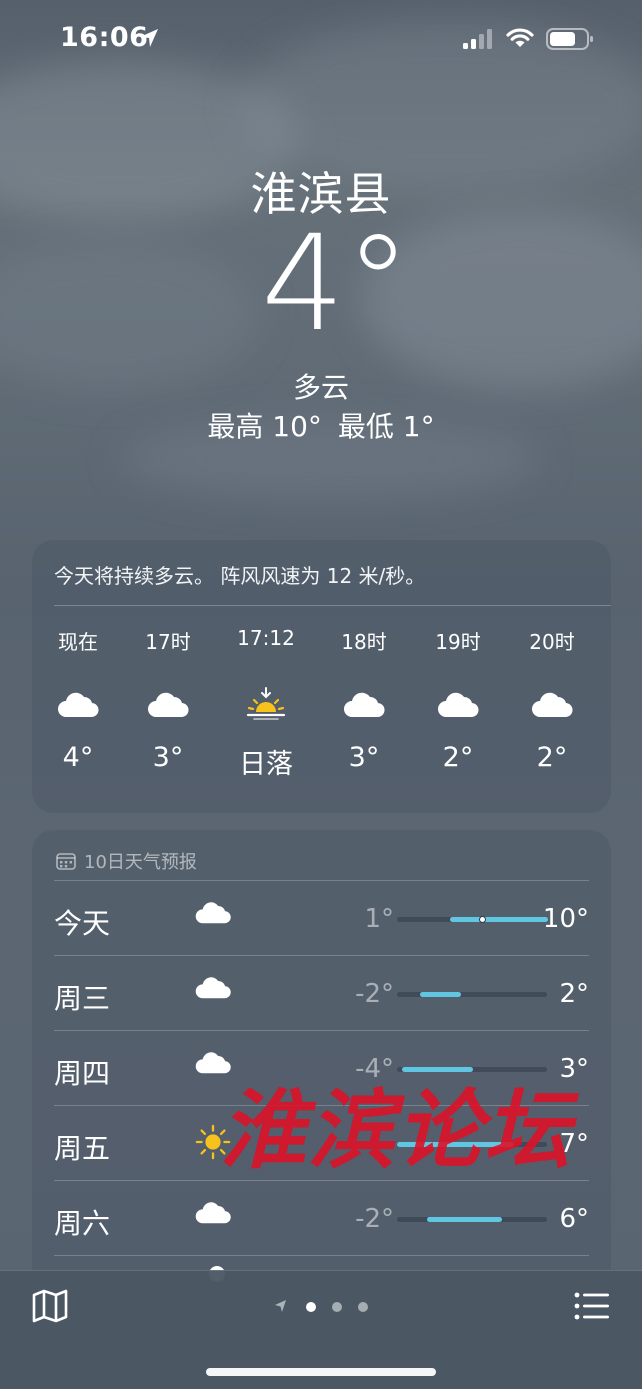  Describe the element at coordinates (321, 918) in the screenshot. I see `forecast-day-row: 今天 1° 10°` at that location.